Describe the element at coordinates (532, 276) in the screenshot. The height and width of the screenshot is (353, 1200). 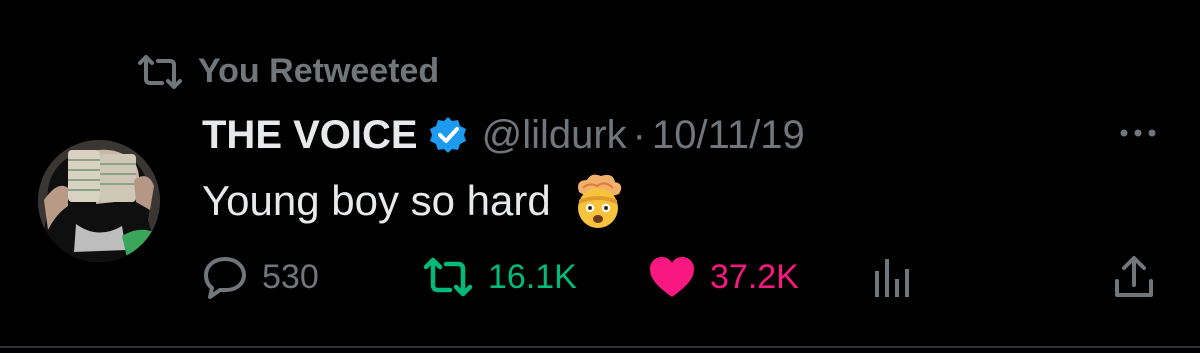
I see `retweet-count: 16.1K` at that location.